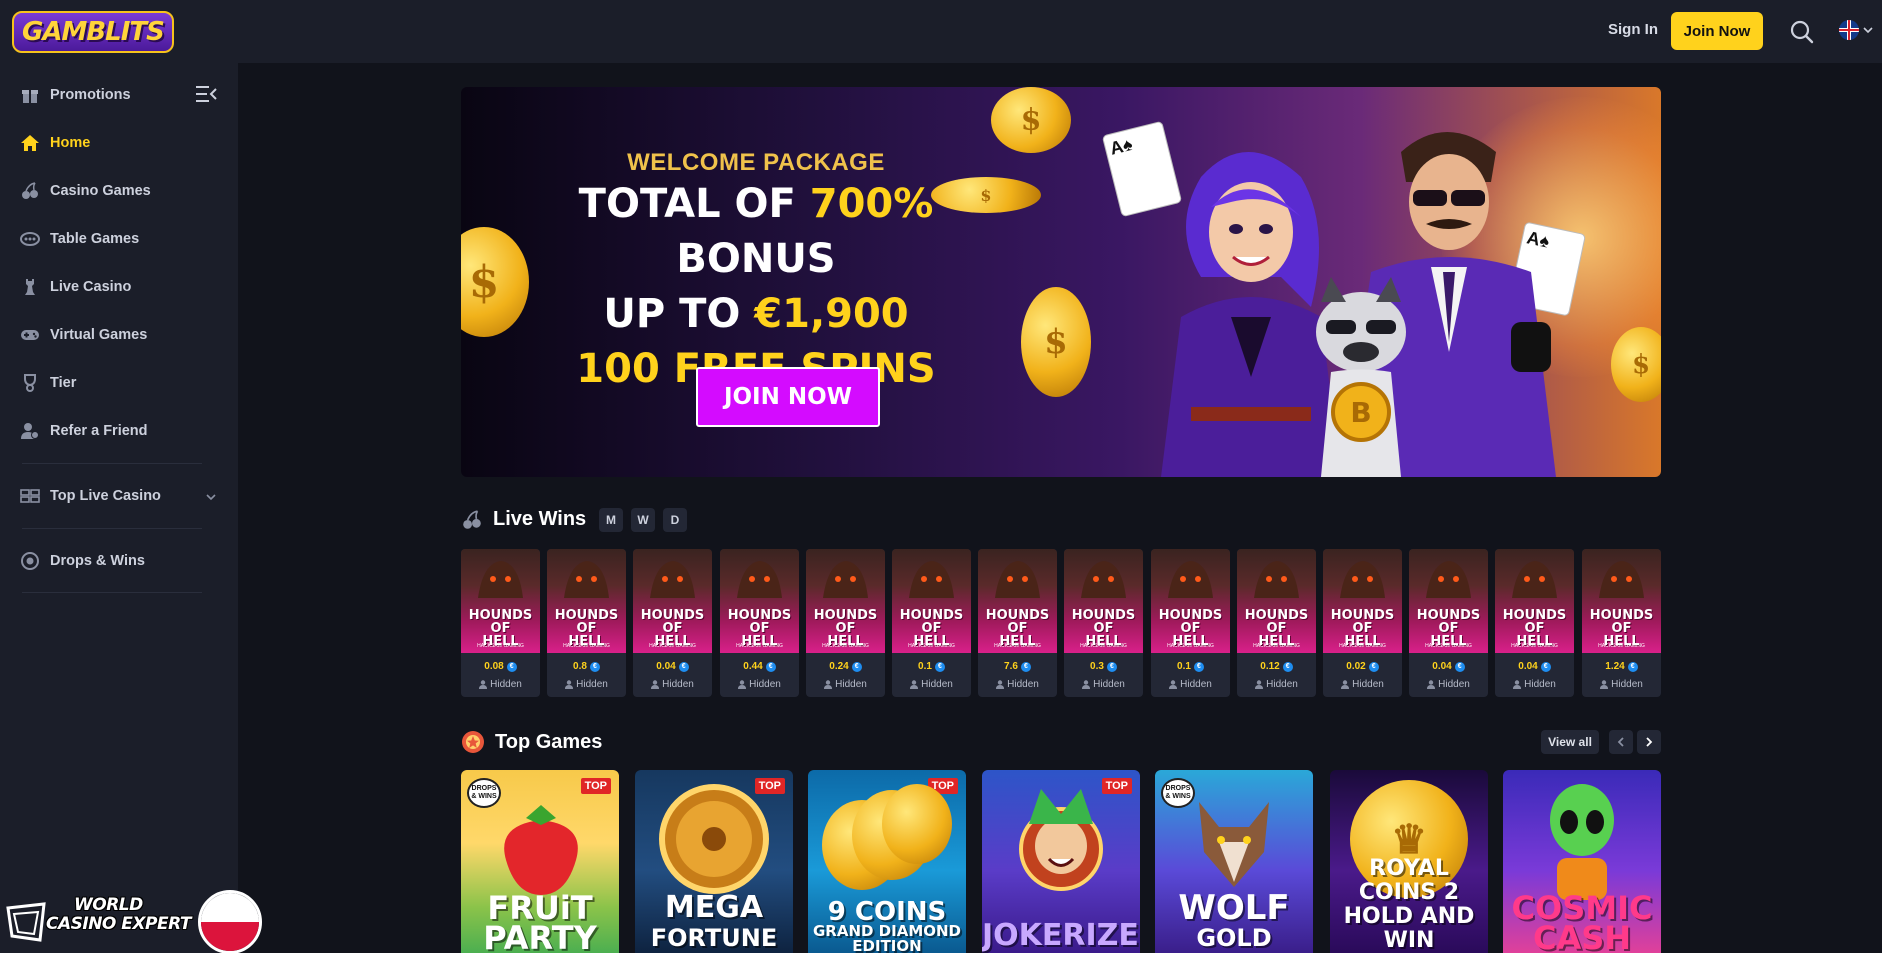 This screenshot has height=953, width=1882. I want to click on live-win-card: HOUNDS OF HELL HACKSAW GAMING 0.12 € Hidden, so click(1276, 623).